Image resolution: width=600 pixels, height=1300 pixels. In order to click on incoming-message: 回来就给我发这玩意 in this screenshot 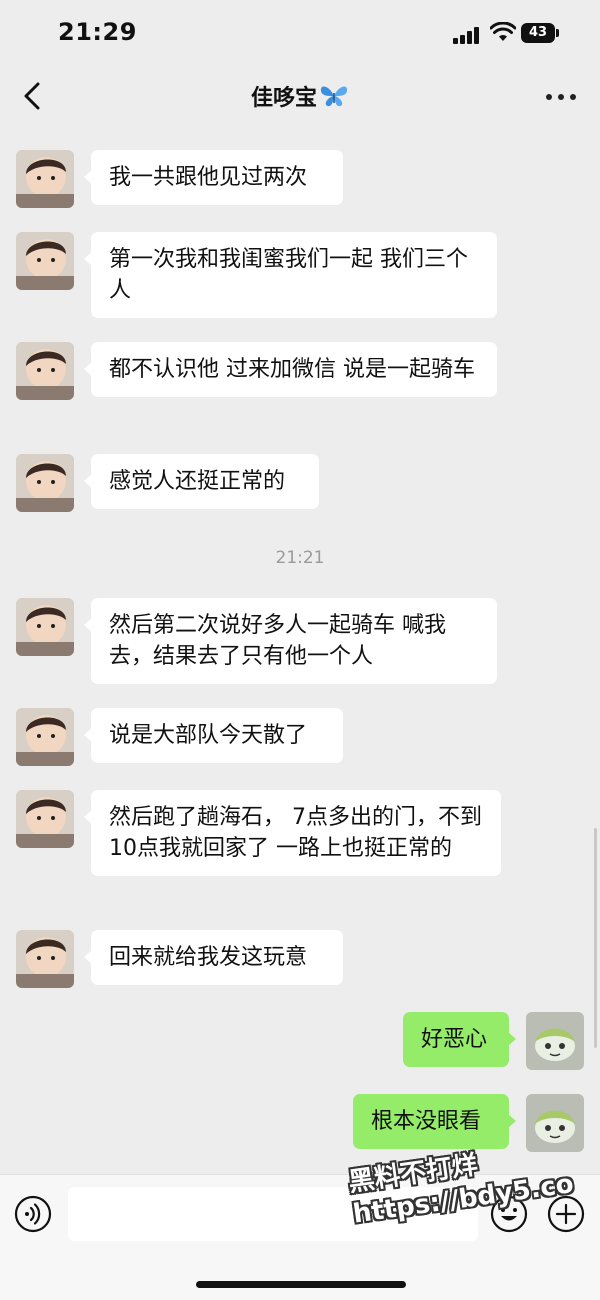, I will do `click(213, 957)`.